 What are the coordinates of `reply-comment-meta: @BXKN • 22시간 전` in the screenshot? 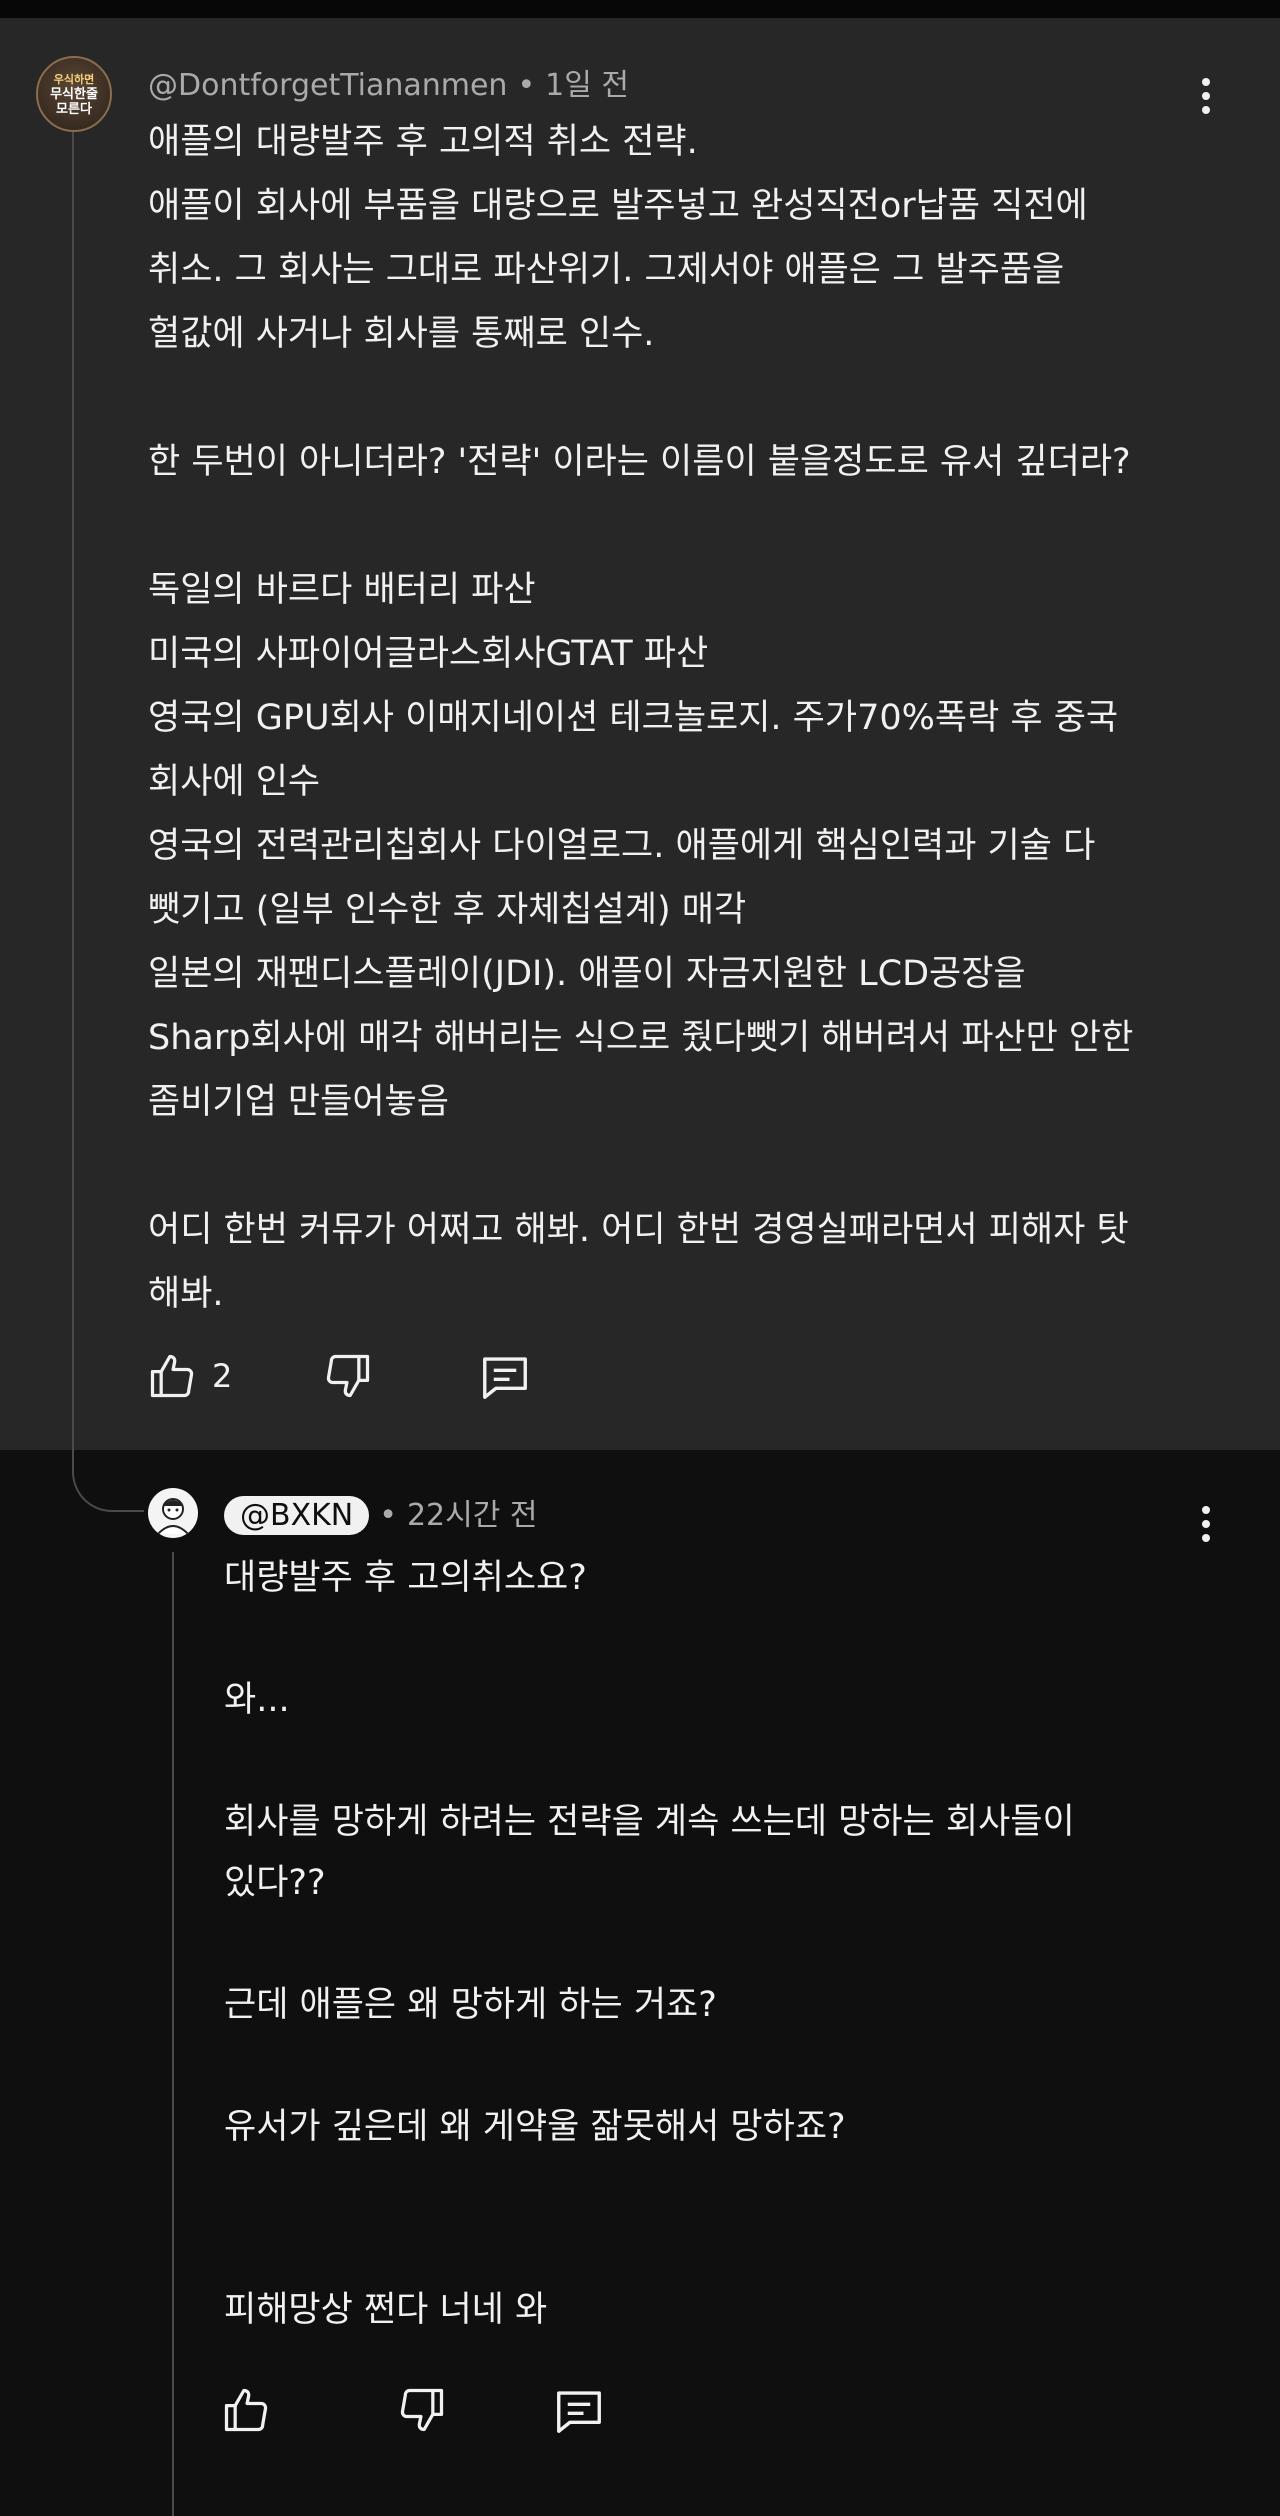 It's located at (380, 1512).